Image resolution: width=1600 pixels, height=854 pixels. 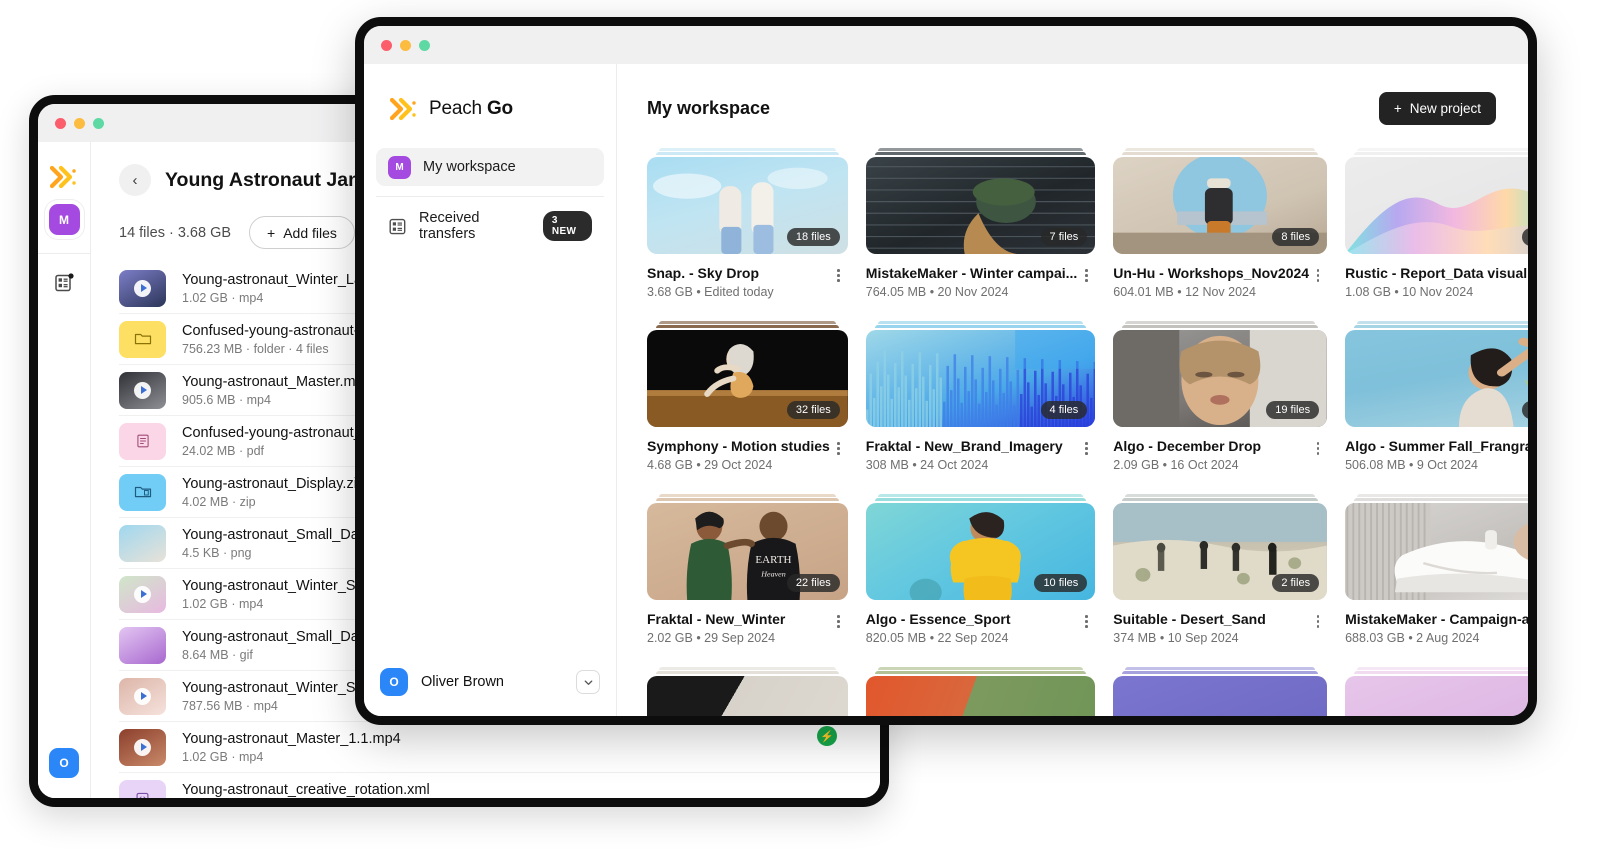 What do you see at coordinates (1293, 410) in the screenshot?
I see `file-count-badge: 19 files` at bounding box center [1293, 410].